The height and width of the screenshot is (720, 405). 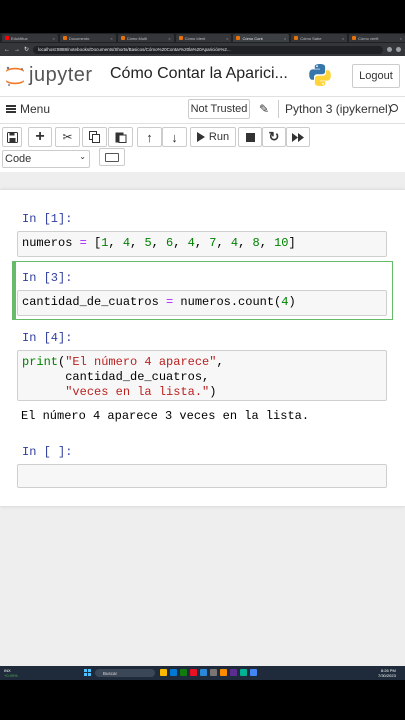 I want to click on pencil-icon: ✎, so click(x=264, y=109).